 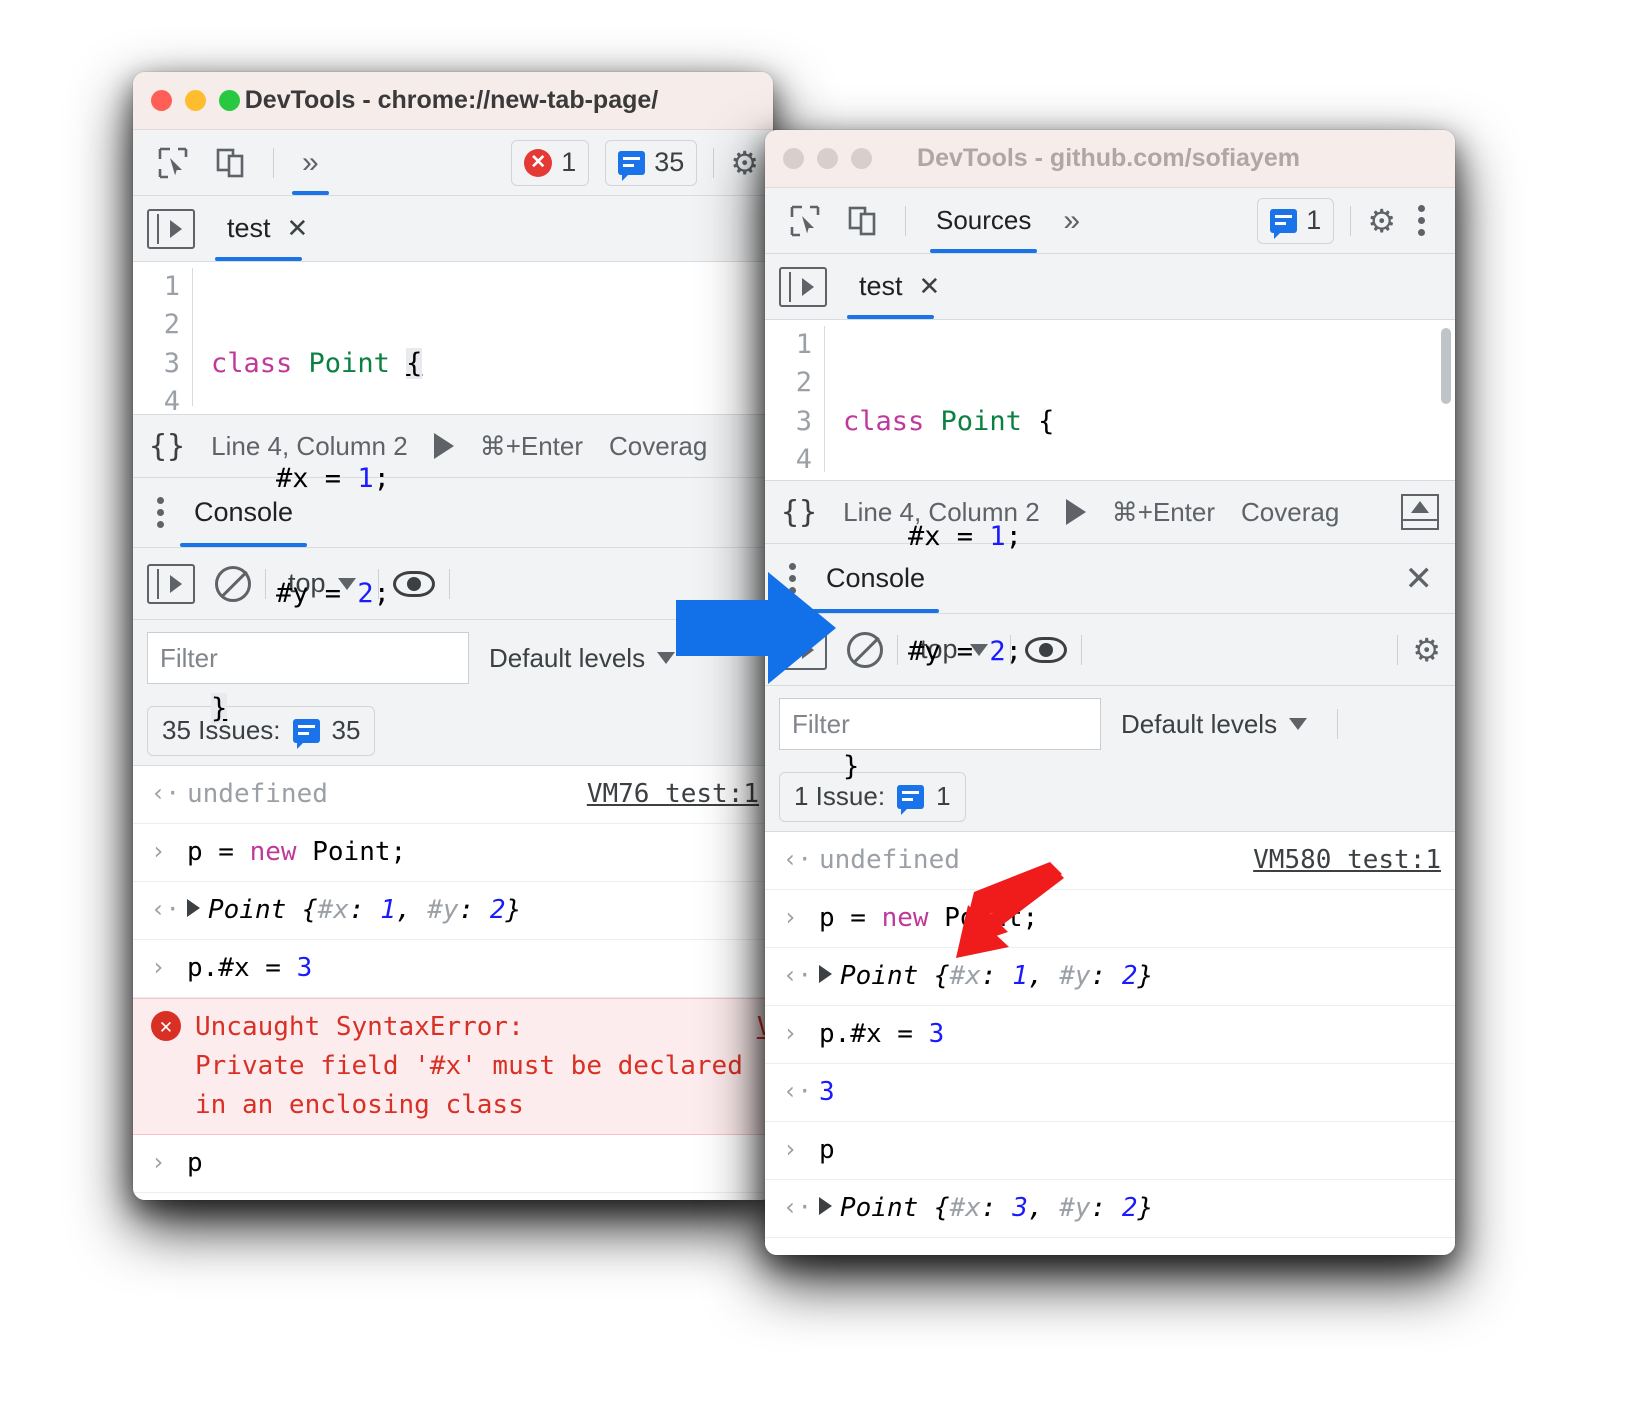 What do you see at coordinates (453, 163) in the screenshot?
I see `left-devtools-toolbar: » ✕ 1 35 ⚙` at bounding box center [453, 163].